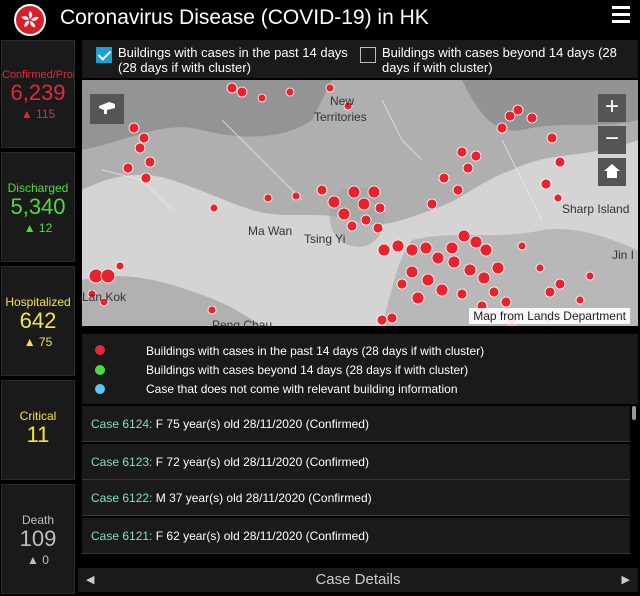 This screenshot has height=596, width=640. Describe the element at coordinates (100, 350) in the screenshot. I see `legend-dot-red` at that location.